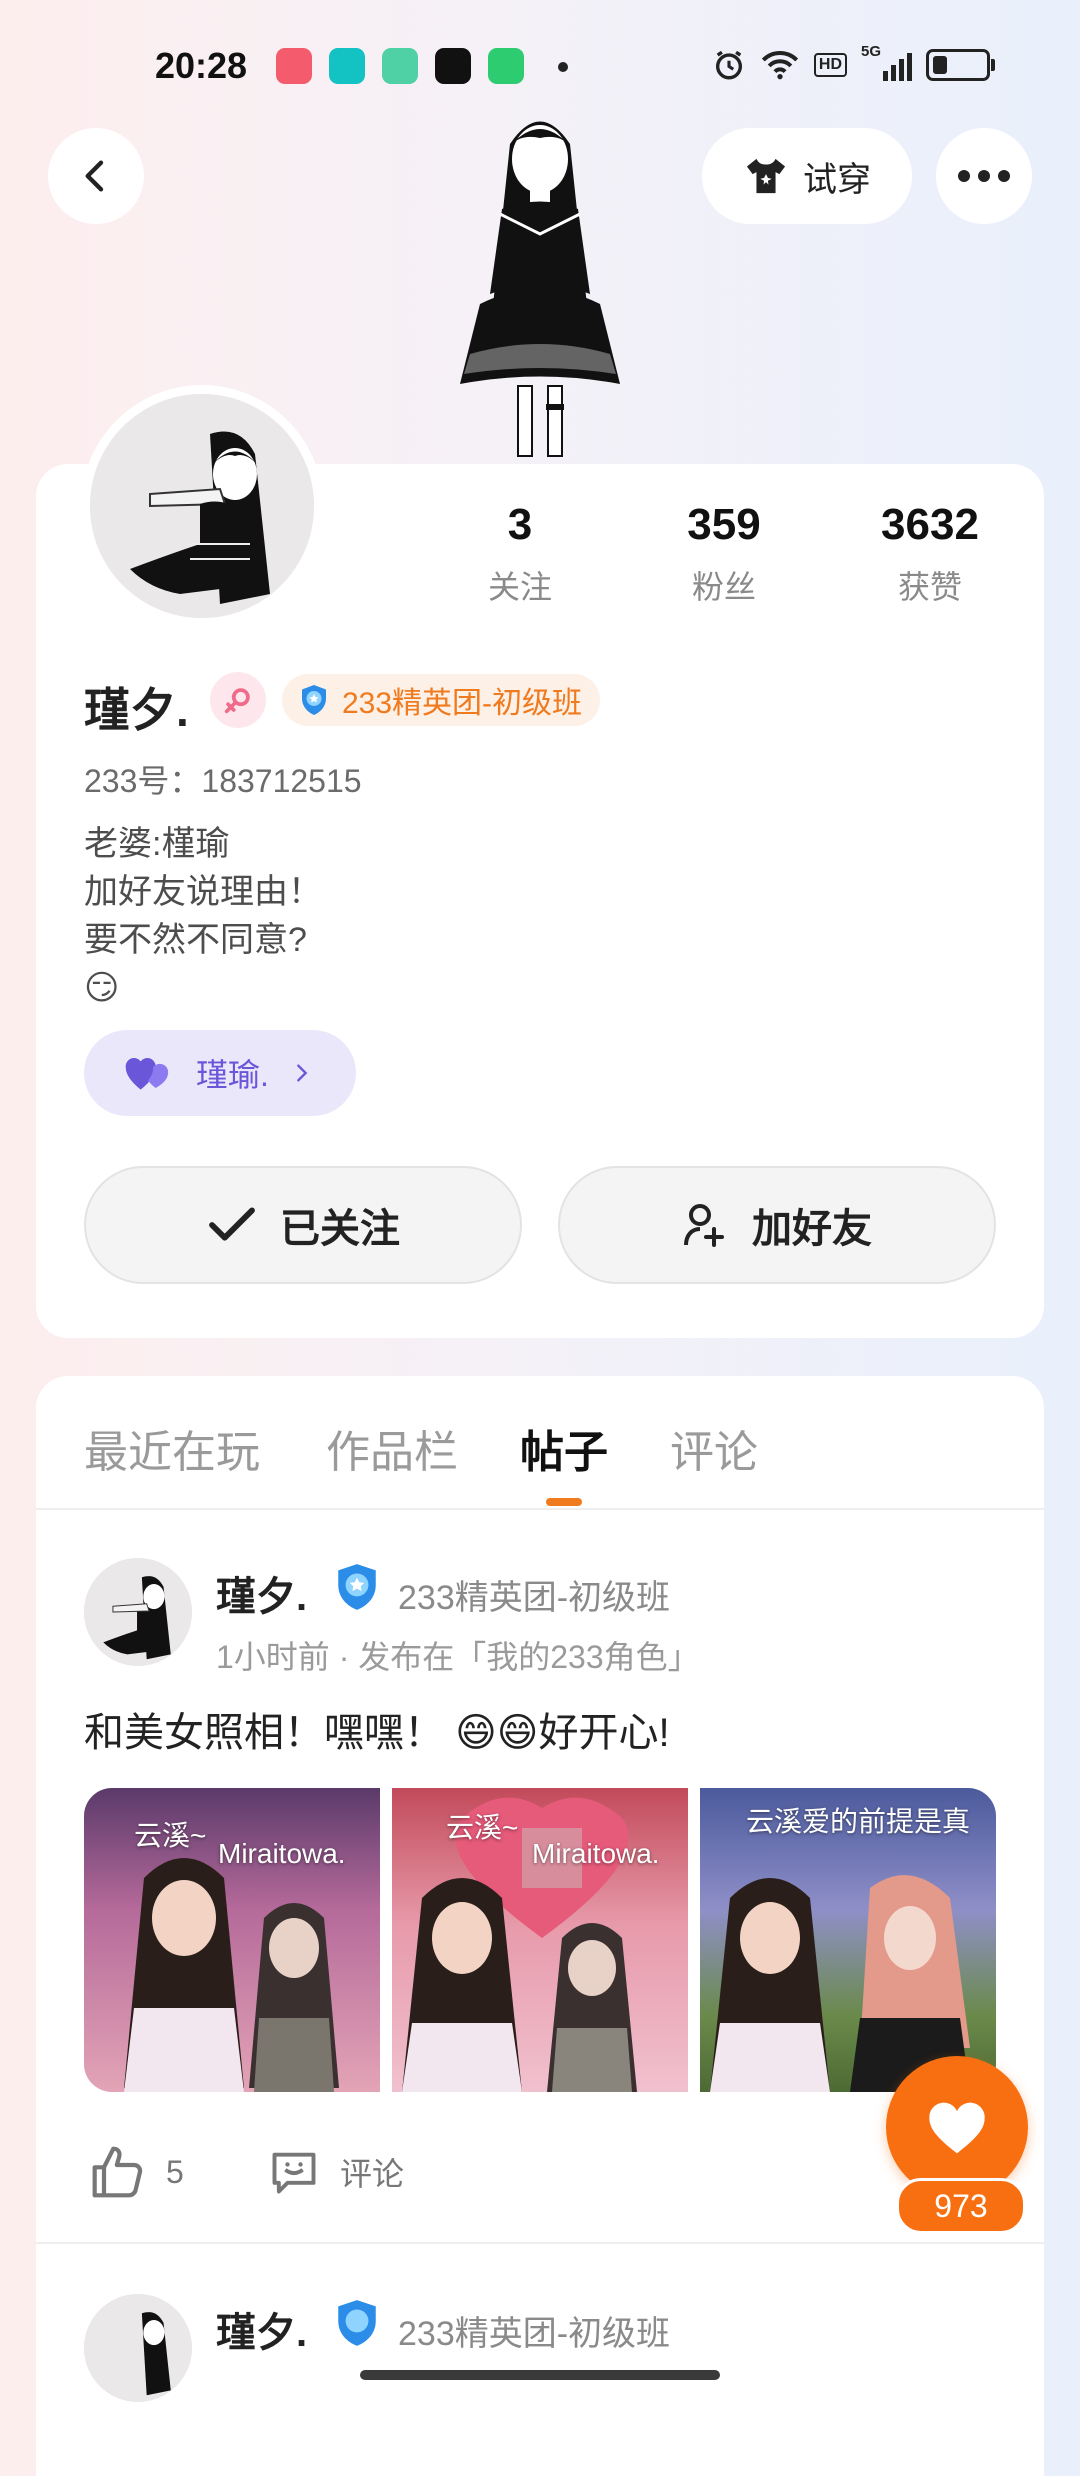 The height and width of the screenshot is (2476, 1080). What do you see at coordinates (223, 781) in the screenshot?
I see `user-id: 233号：183712515` at bounding box center [223, 781].